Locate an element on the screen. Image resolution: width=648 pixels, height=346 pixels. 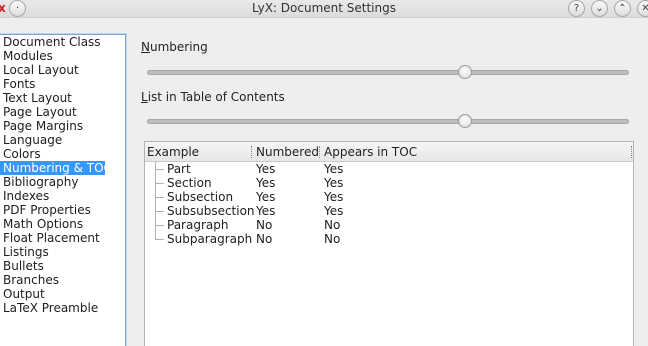
toc-label: List in Table of Contents is located at coordinates (213, 97).